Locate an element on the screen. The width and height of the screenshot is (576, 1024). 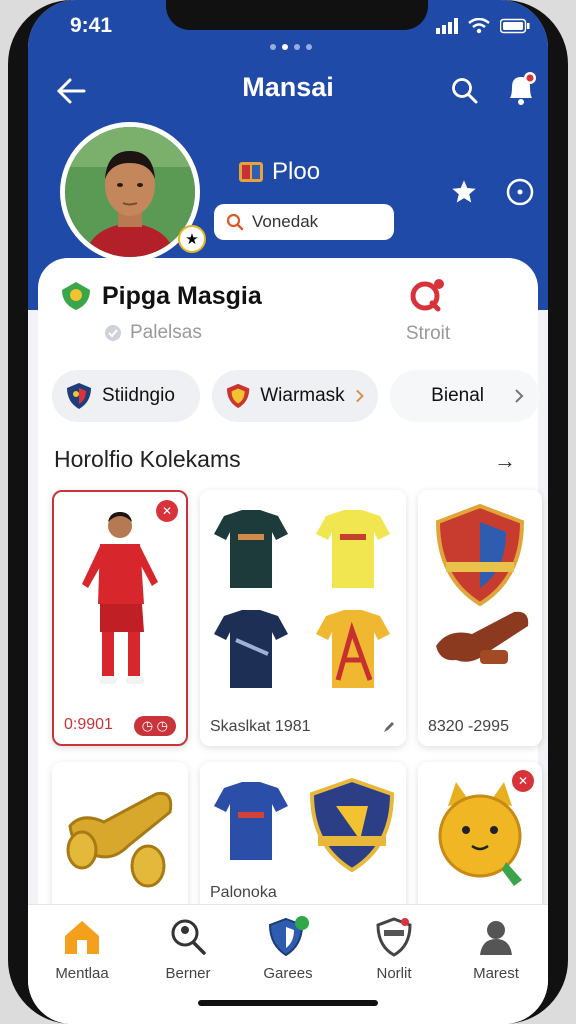
profile-name: Ploo is located at coordinates (296, 171).